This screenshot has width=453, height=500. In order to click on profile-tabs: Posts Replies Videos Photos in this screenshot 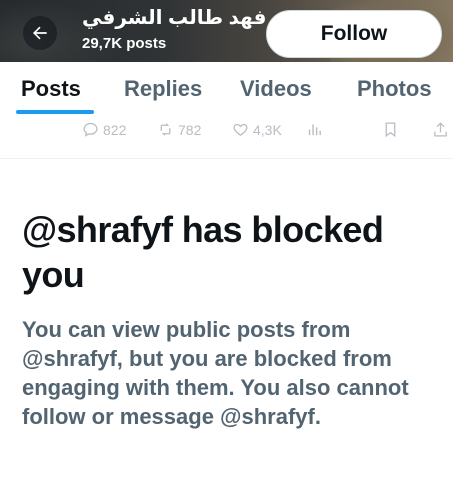, I will do `click(226, 90)`.